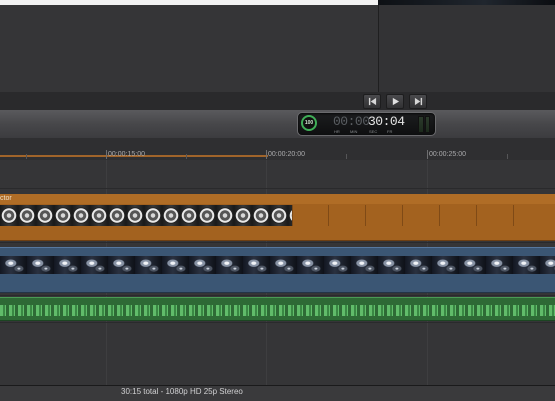  What do you see at coordinates (146, 215) in the screenshot?
I see `connected-clip-filmstrip` at bounding box center [146, 215].